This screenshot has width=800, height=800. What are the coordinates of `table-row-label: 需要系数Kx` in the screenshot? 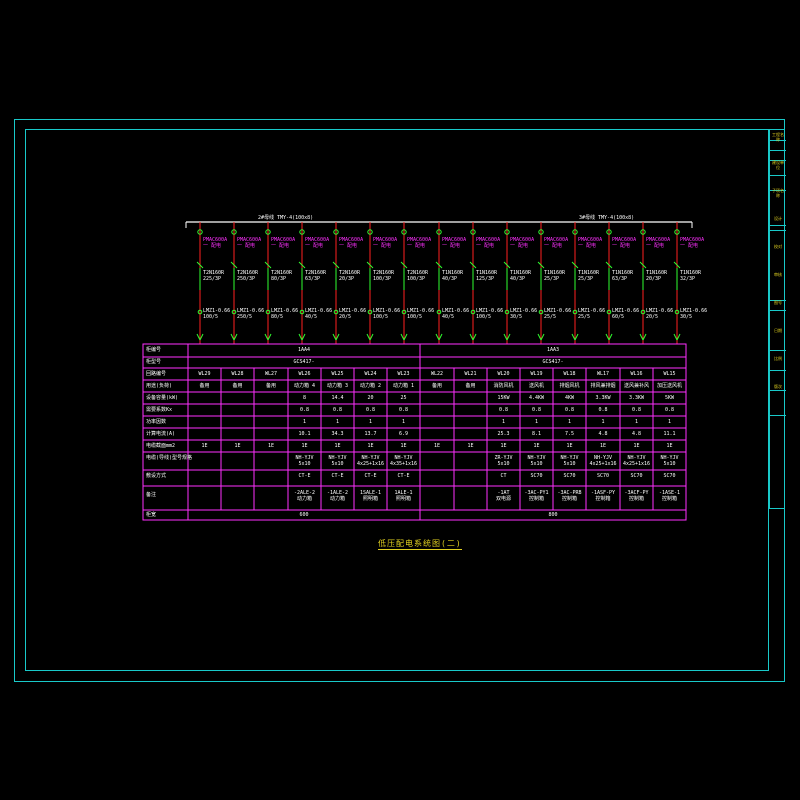 It's located at (159, 410).